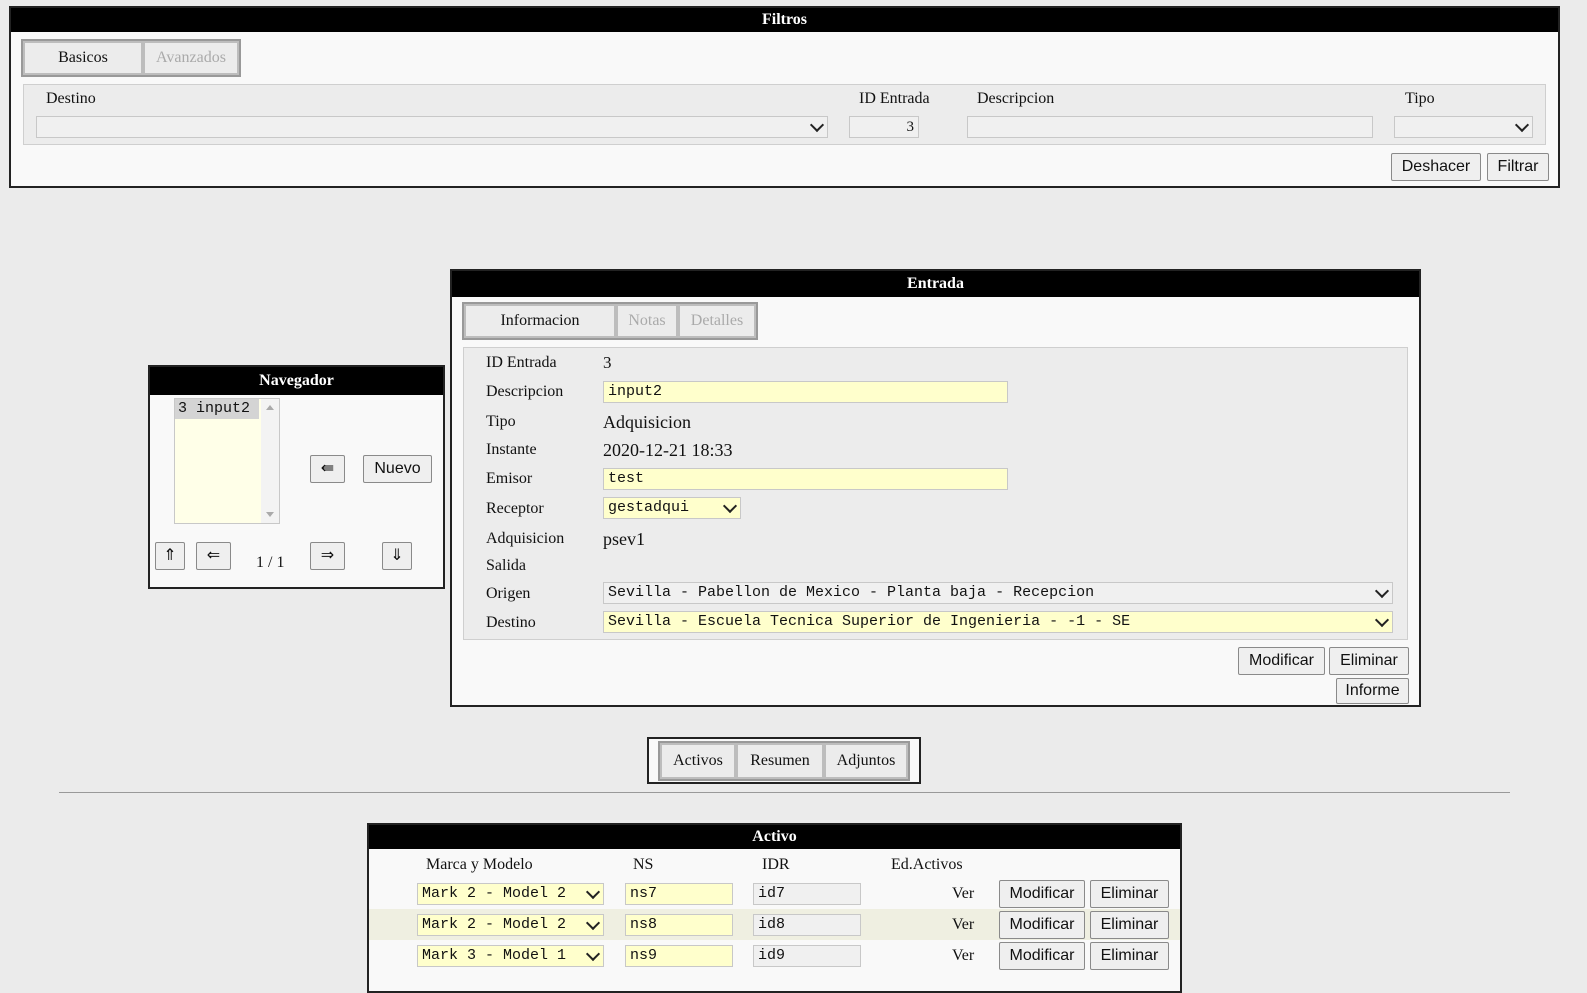  Describe the element at coordinates (170, 556) in the screenshot. I see `first-button: ⇑` at that location.